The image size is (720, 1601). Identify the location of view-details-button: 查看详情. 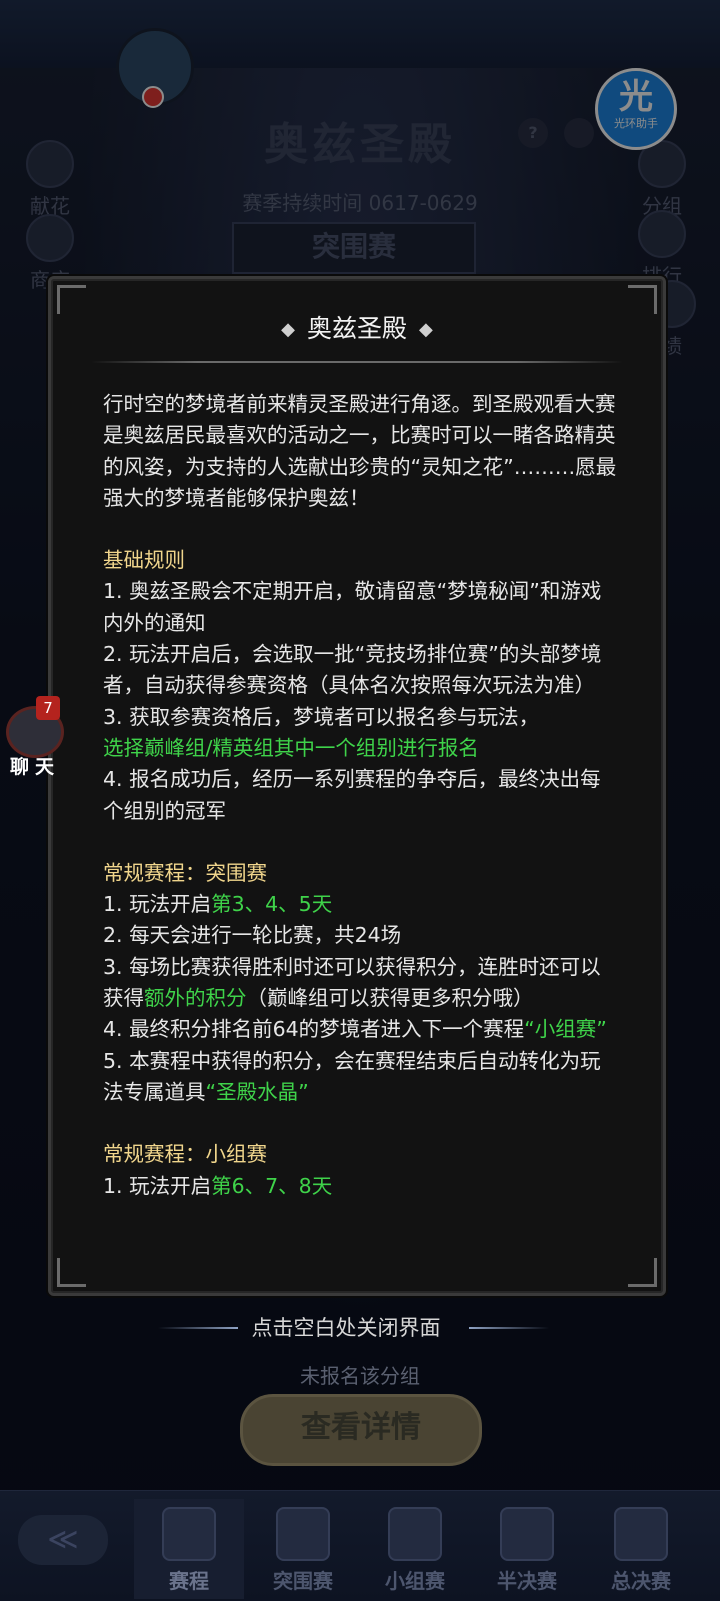
(361, 1430).